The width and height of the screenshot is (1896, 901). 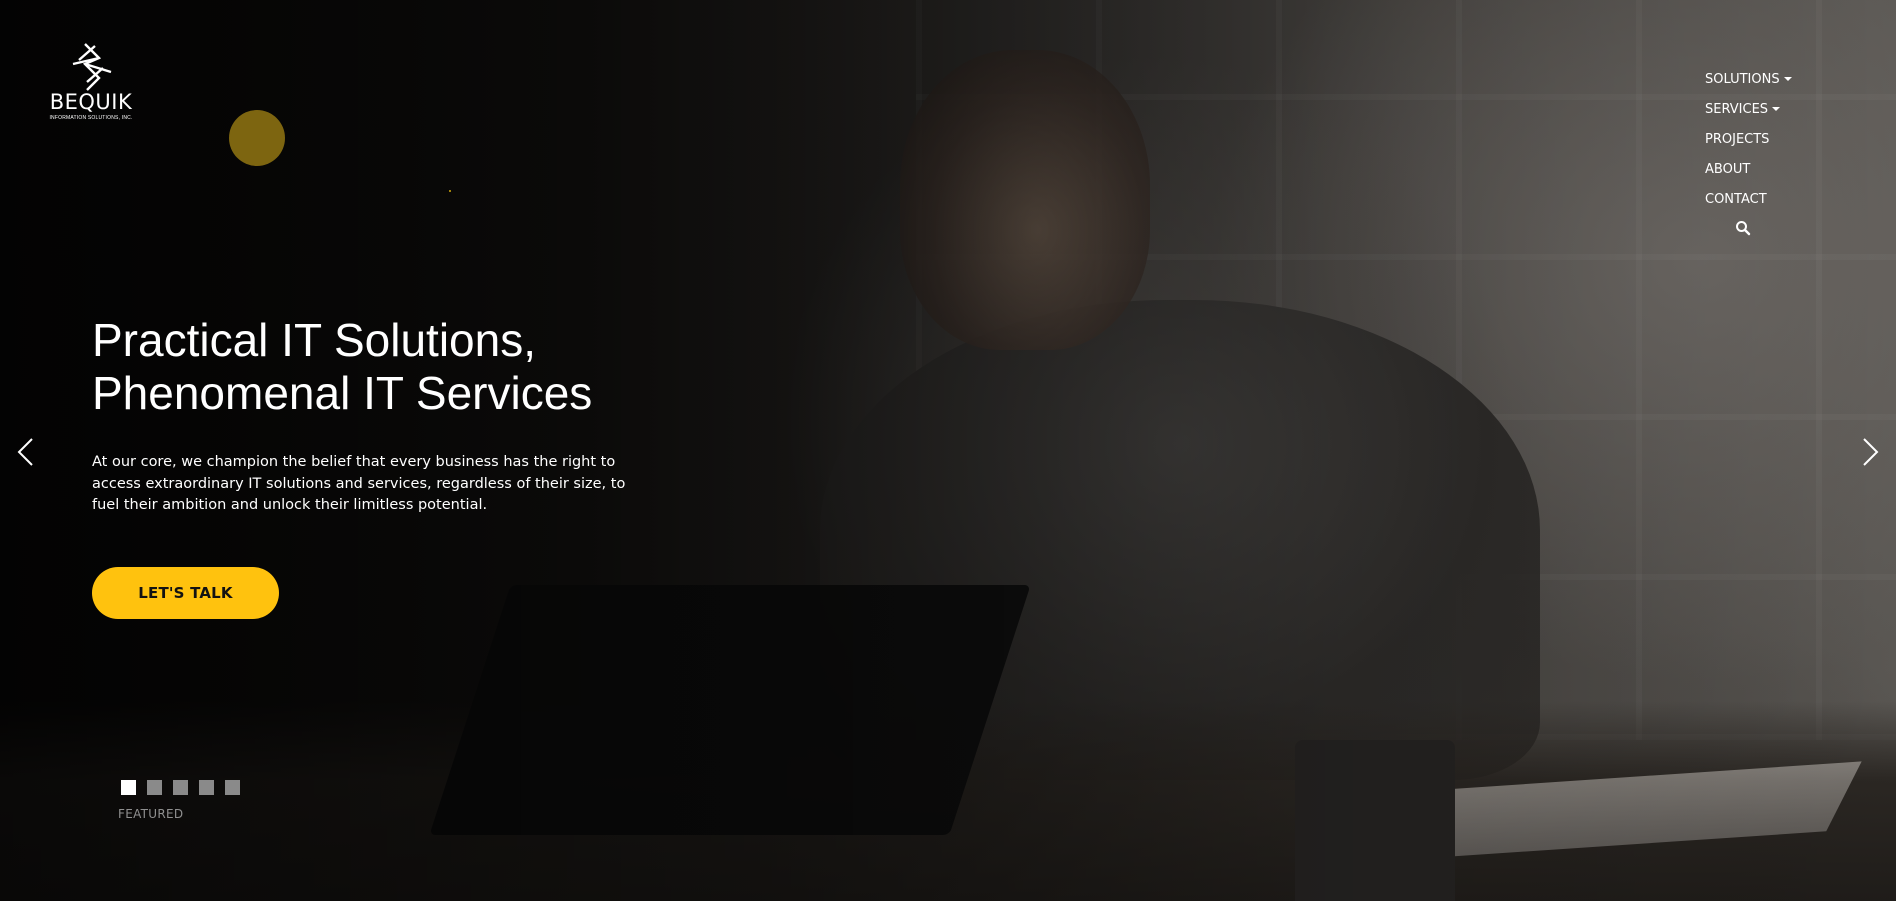 What do you see at coordinates (185, 593) in the screenshot?
I see `lets-talk-button: LET'S TALK` at bounding box center [185, 593].